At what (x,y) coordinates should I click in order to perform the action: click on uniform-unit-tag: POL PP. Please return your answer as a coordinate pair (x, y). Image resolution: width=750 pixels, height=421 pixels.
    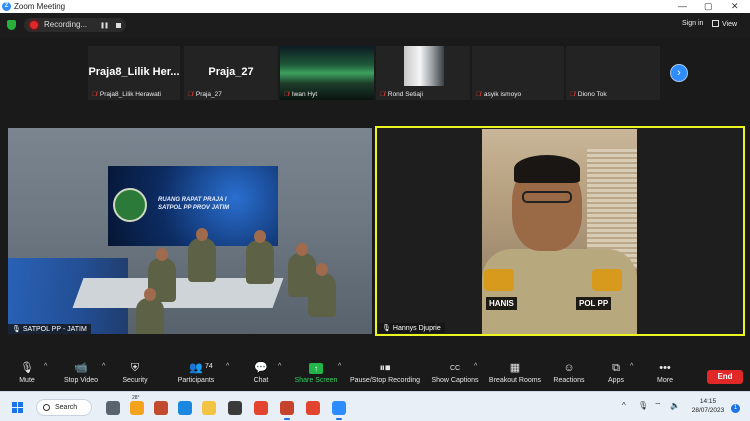
    Looking at the image, I should click on (594, 303).